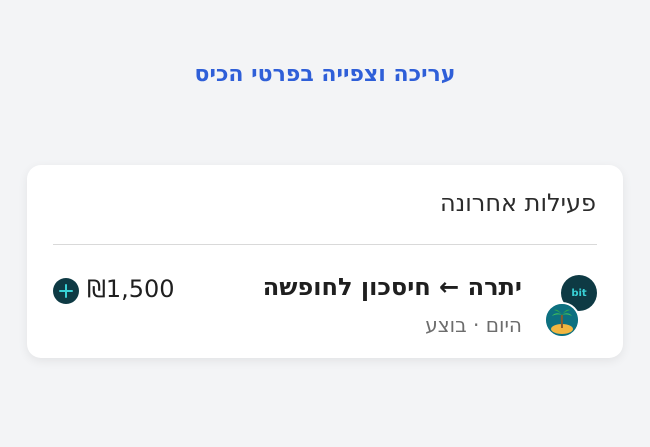 The width and height of the screenshot is (650, 447). Describe the element at coordinates (517, 203) in the screenshot. I see `section-title: פעילות אחרונה` at that location.